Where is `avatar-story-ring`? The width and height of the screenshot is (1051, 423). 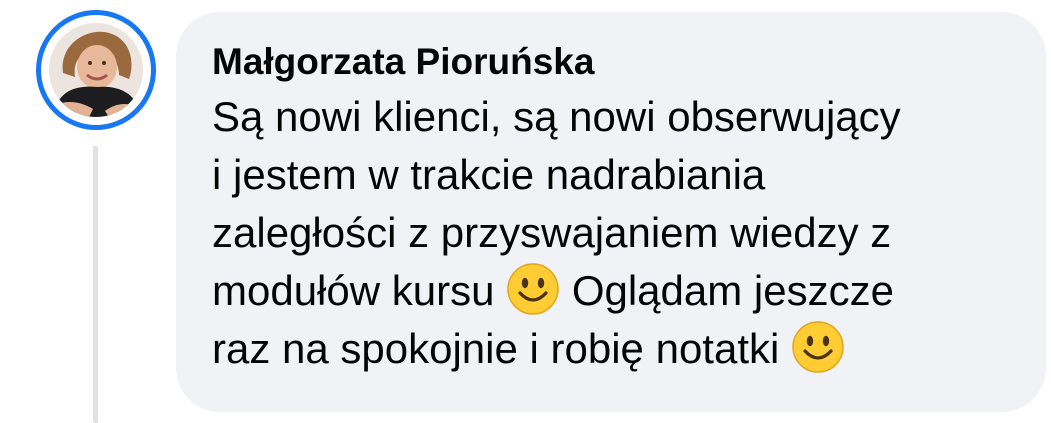
avatar-story-ring is located at coordinates (96, 70).